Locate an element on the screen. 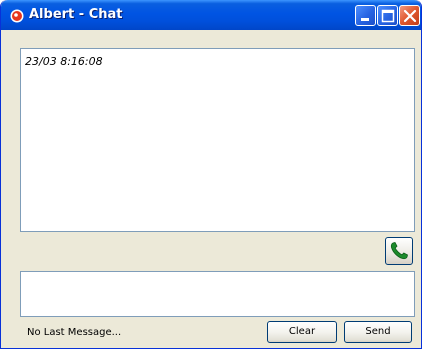 The height and width of the screenshot is (349, 422). maximize-button is located at coordinates (387, 15).